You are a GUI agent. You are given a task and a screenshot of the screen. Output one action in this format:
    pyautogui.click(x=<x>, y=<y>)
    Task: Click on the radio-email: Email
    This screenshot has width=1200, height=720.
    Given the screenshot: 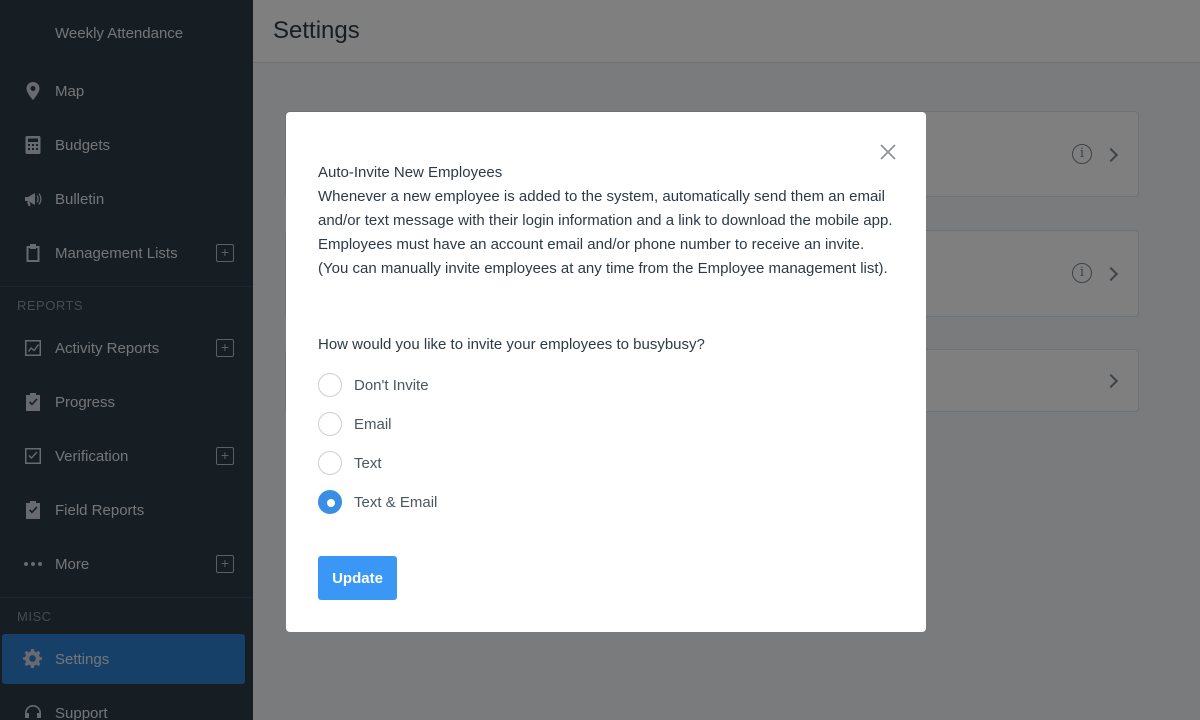 What is the action you would take?
    pyautogui.click(x=355, y=424)
    